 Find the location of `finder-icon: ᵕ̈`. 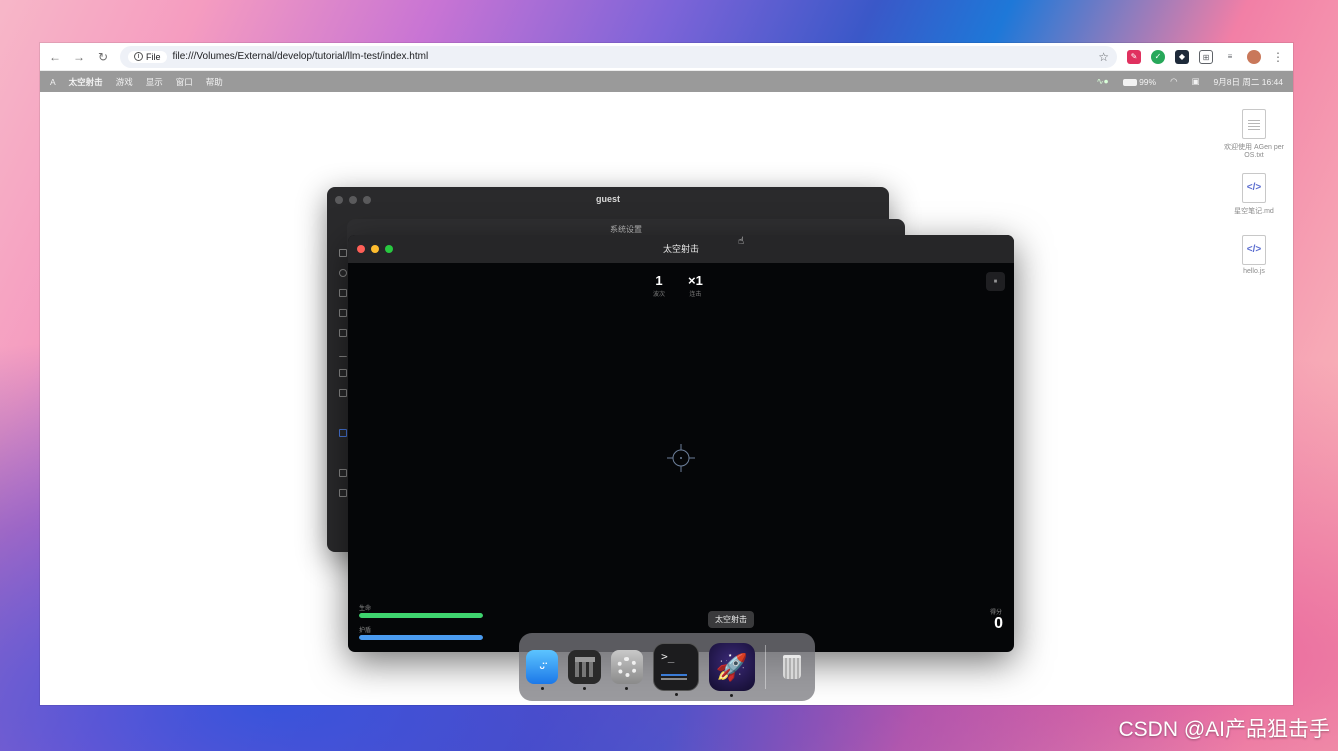

finder-icon: ᵕ̈ is located at coordinates (542, 670).